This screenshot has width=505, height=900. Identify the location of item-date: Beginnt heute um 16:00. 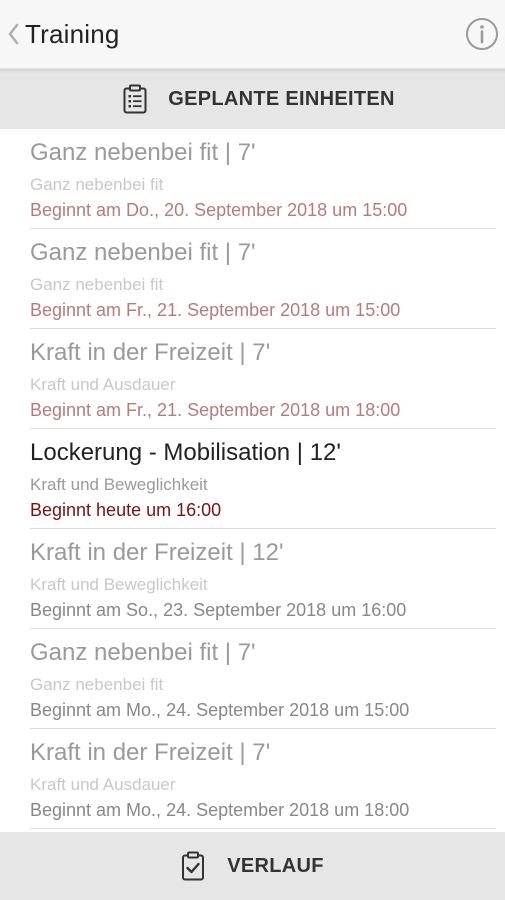
(126, 510).